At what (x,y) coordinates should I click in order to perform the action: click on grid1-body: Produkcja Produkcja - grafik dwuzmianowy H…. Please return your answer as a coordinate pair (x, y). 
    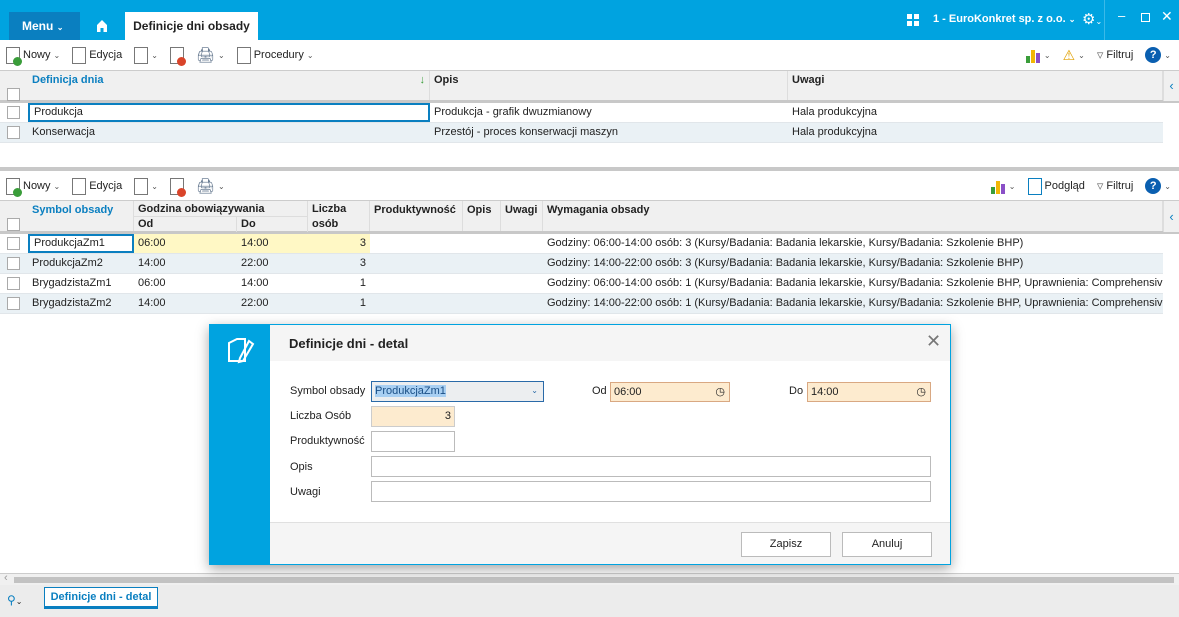
    Looking at the image, I should click on (589, 123).